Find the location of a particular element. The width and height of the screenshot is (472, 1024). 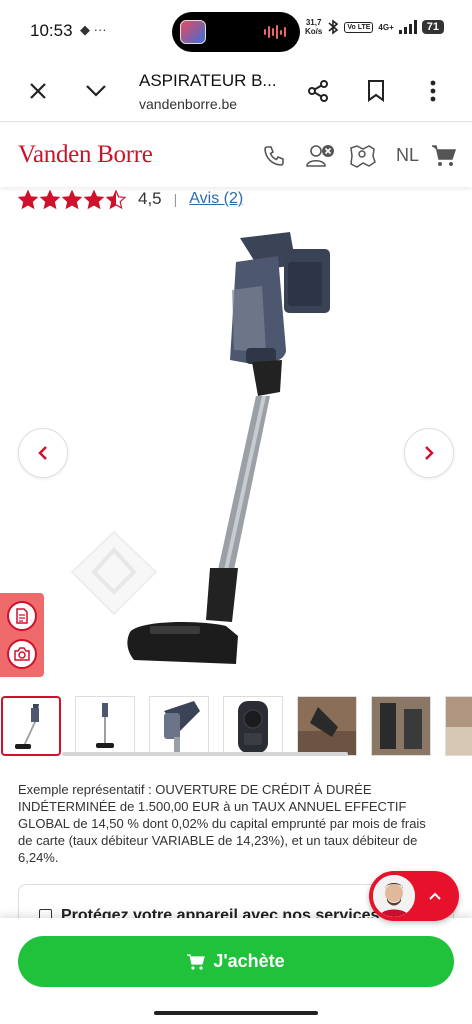

network-speed: 31,7 Ko/s is located at coordinates (313, 27).